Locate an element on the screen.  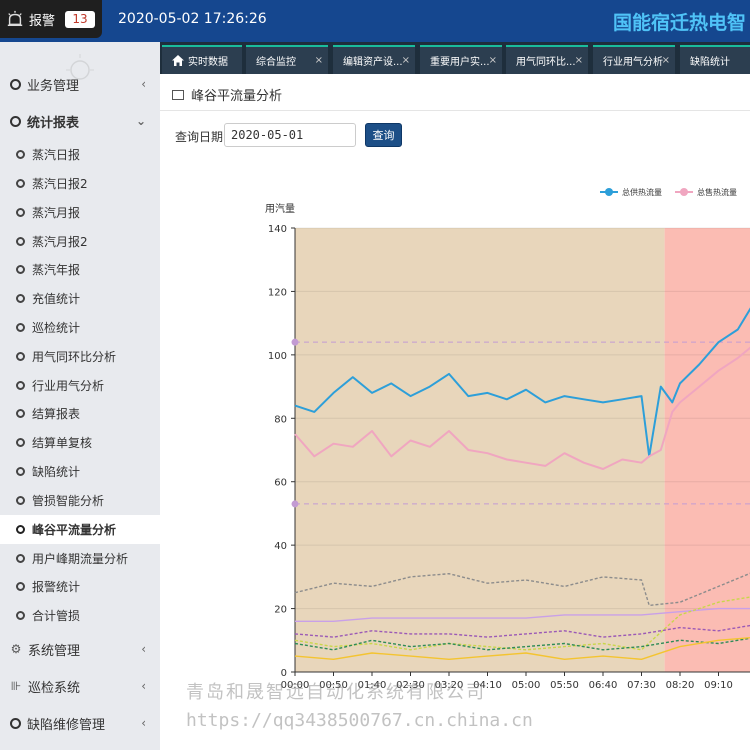
sidebar-item-total-pipe-loss: 合计管损 is located at coordinates (80, 615).